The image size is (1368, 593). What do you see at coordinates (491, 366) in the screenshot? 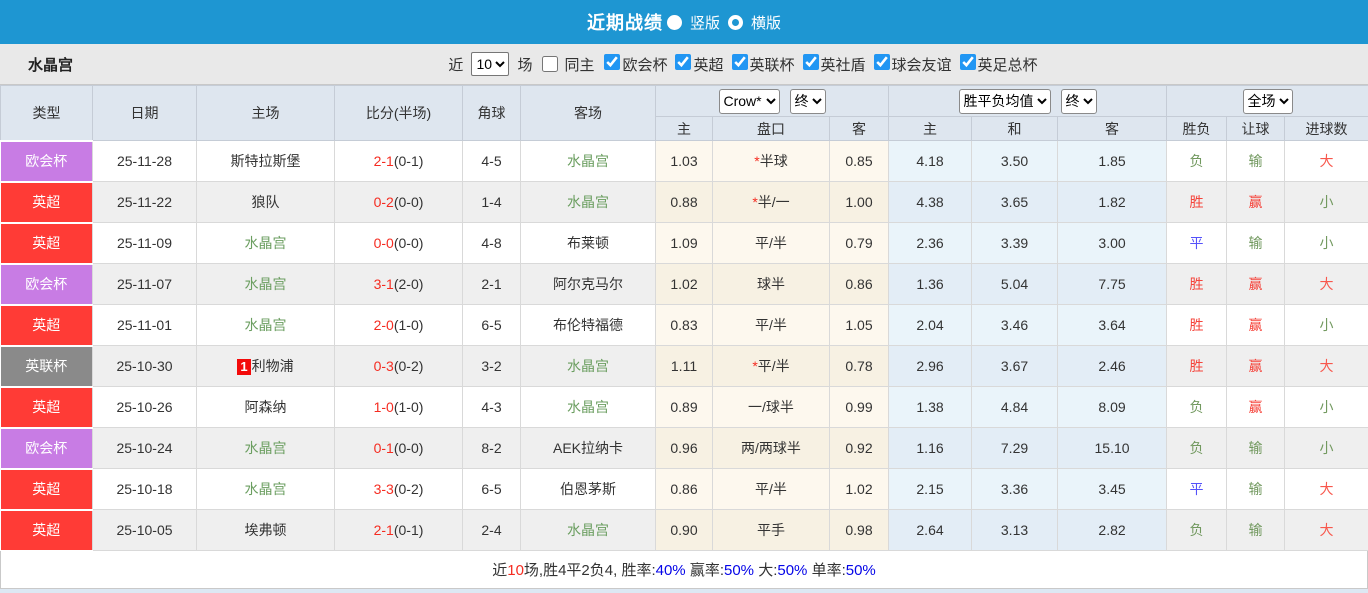
I see `corner-cell: 3-2` at bounding box center [491, 366].